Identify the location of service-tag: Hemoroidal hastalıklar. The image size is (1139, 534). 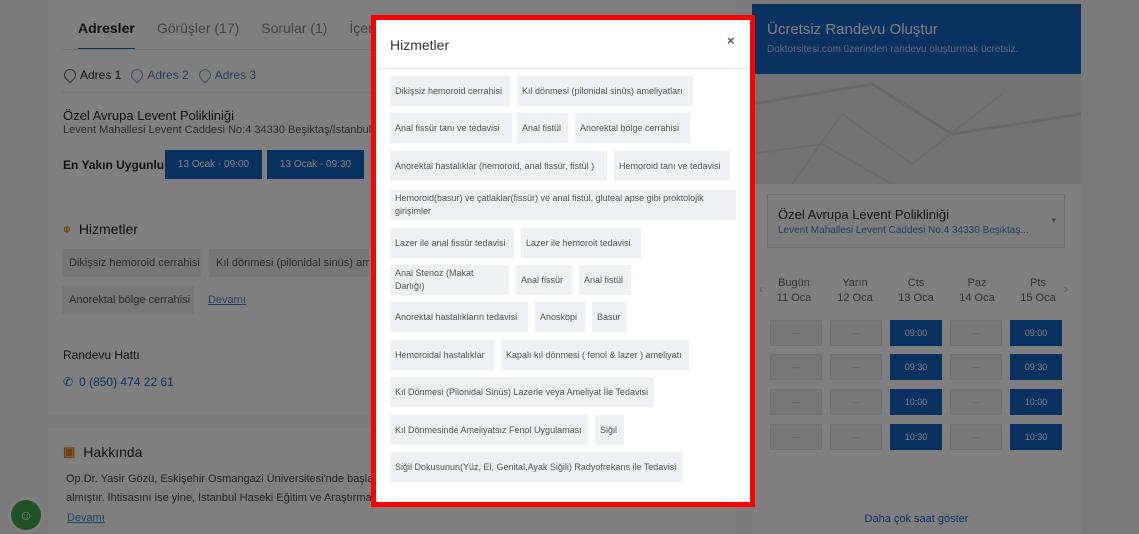
(442, 355).